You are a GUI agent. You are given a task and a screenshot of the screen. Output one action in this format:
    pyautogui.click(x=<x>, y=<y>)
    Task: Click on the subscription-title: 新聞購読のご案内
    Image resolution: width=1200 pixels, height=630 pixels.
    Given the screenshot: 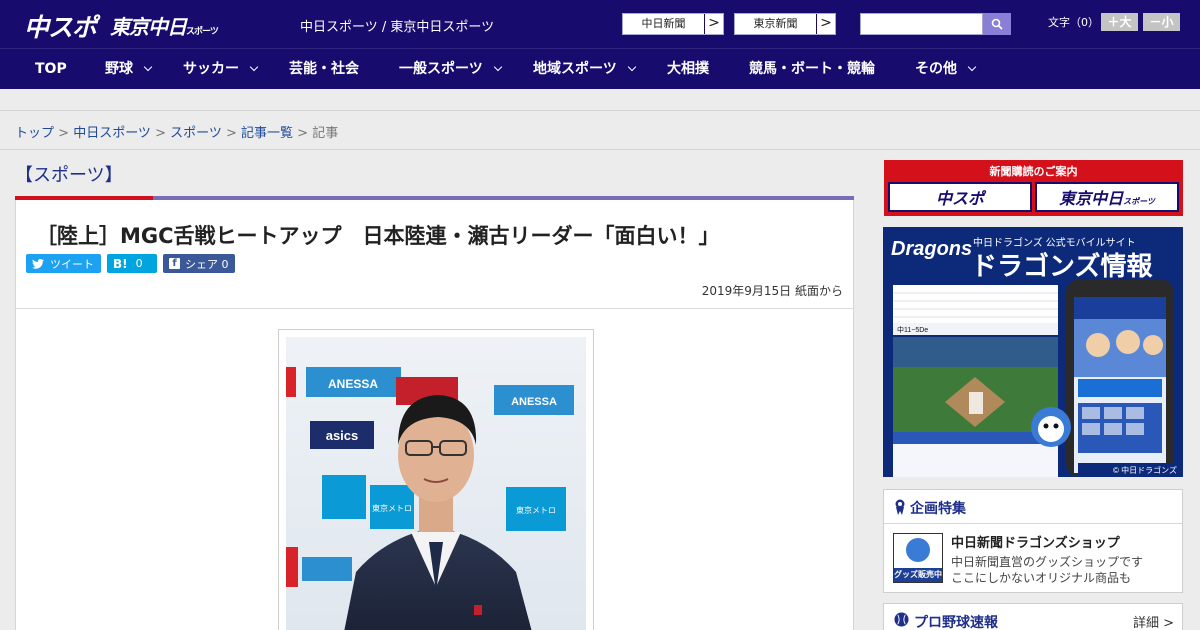 What is the action you would take?
    pyautogui.click(x=1033, y=171)
    